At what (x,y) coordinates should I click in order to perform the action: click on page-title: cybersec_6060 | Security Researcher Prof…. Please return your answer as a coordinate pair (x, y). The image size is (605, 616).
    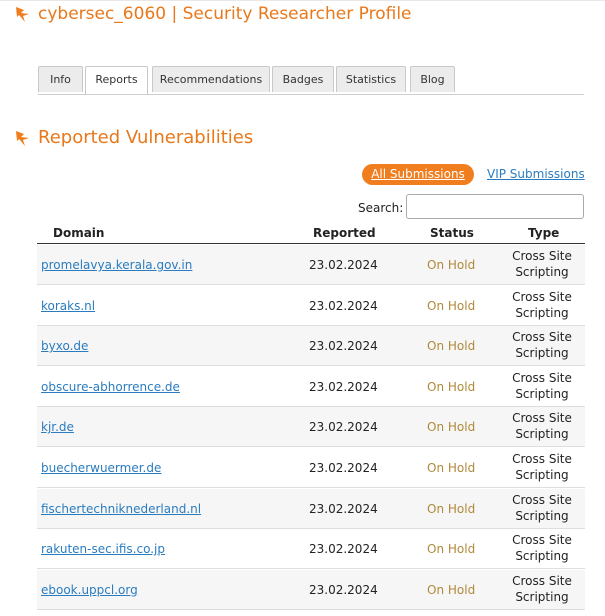
    Looking at the image, I should click on (225, 14).